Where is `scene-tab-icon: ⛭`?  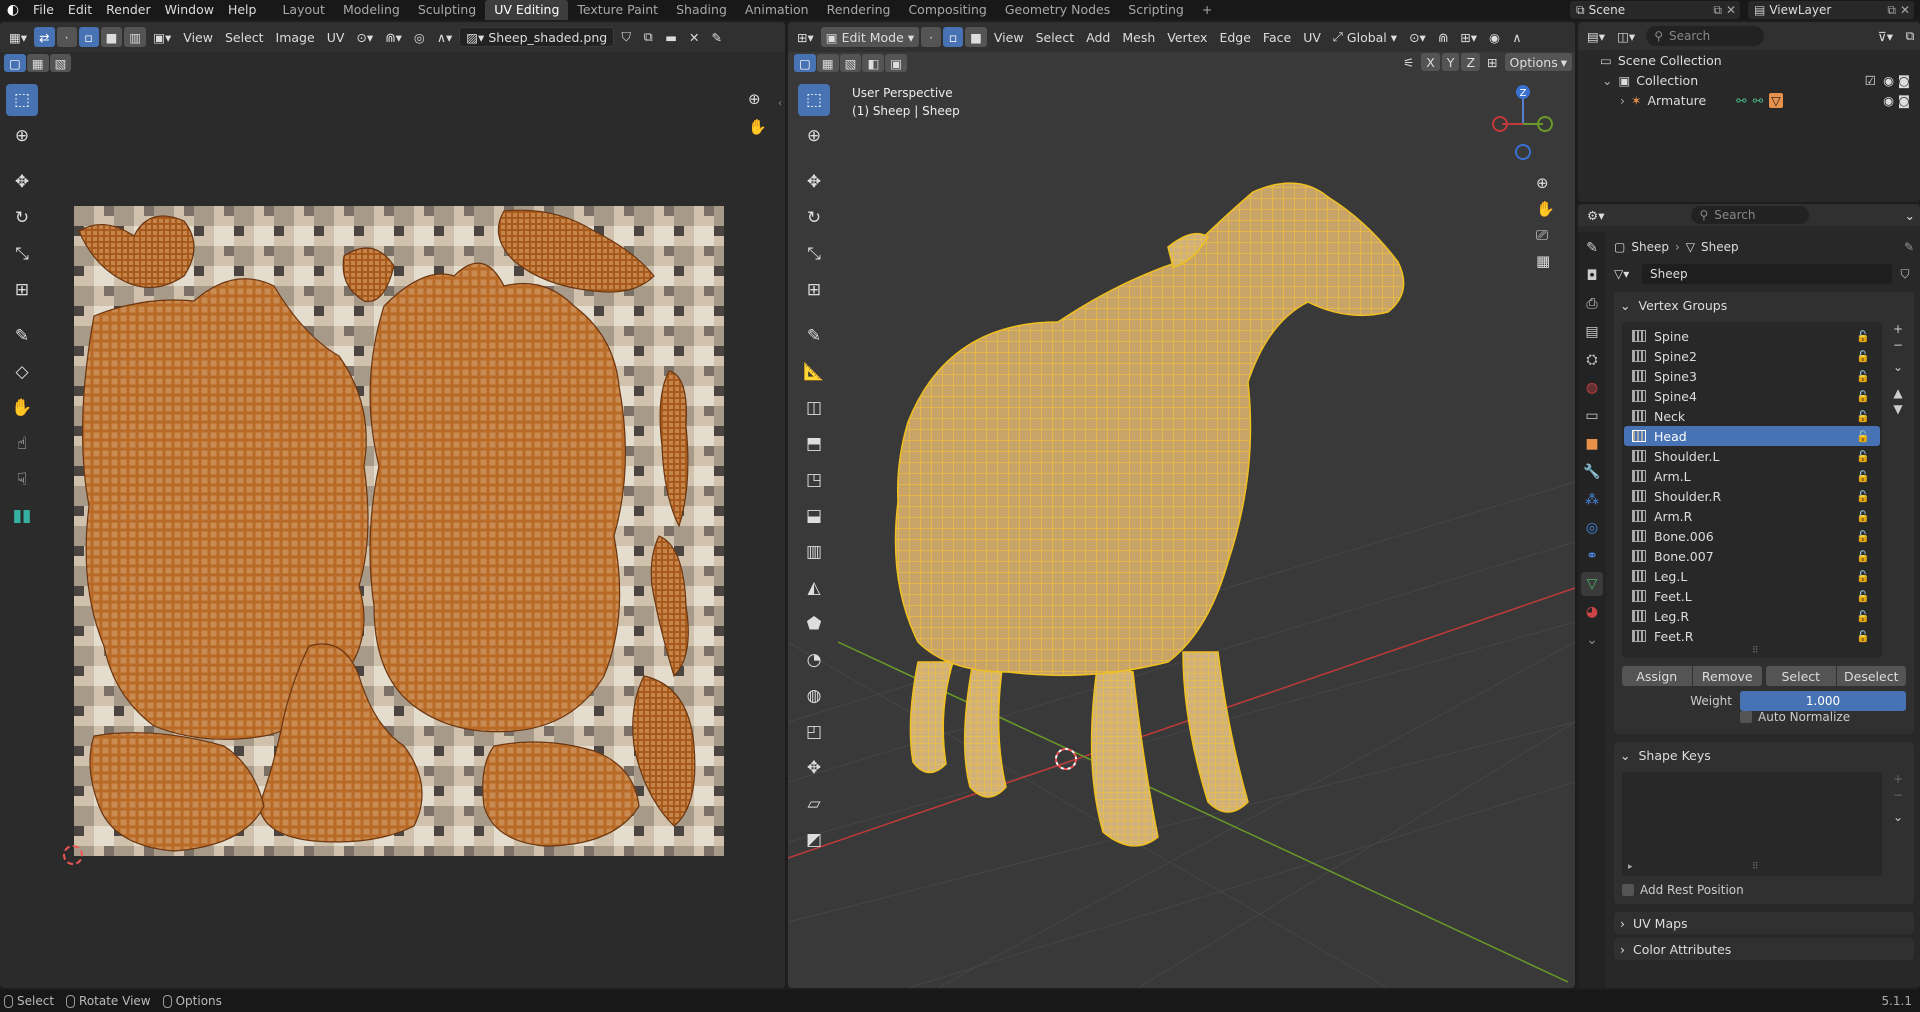
scene-tab-icon: ⛭ is located at coordinates (1592, 360).